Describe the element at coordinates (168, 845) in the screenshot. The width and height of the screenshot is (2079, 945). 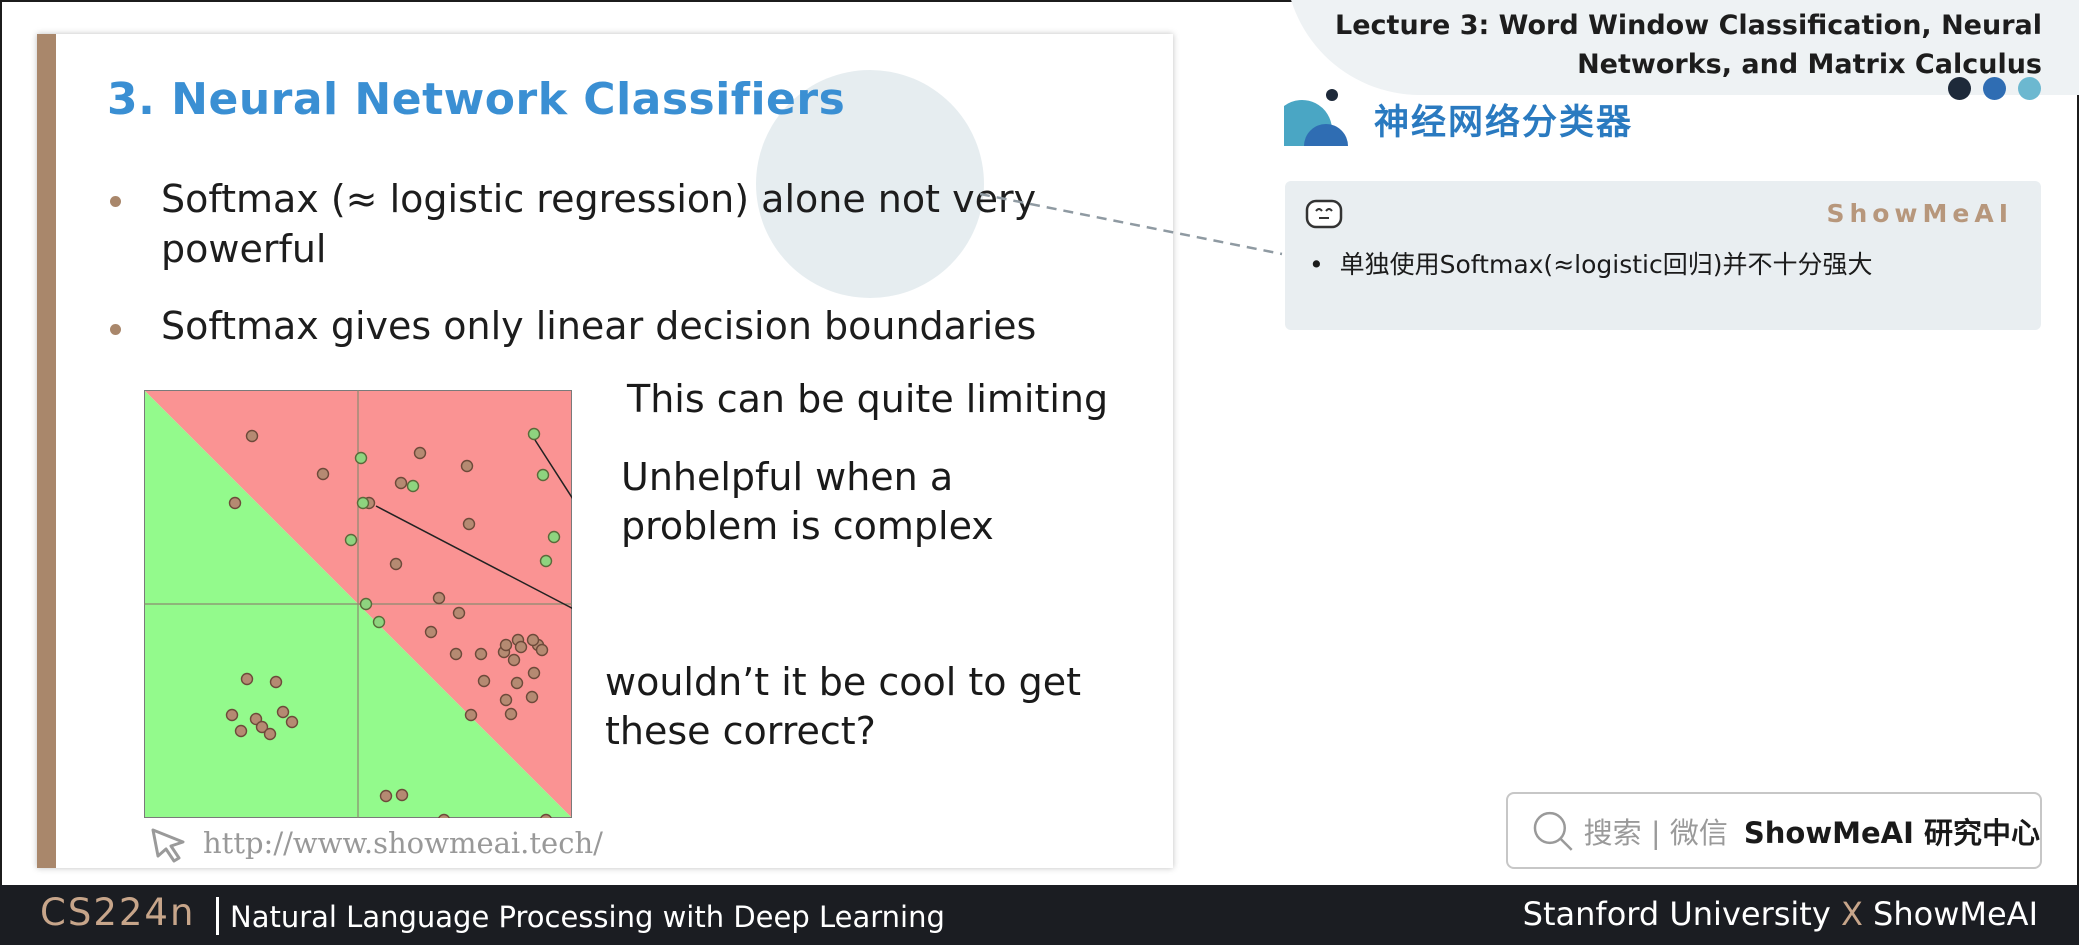
I see `cursor-click-icon` at that location.